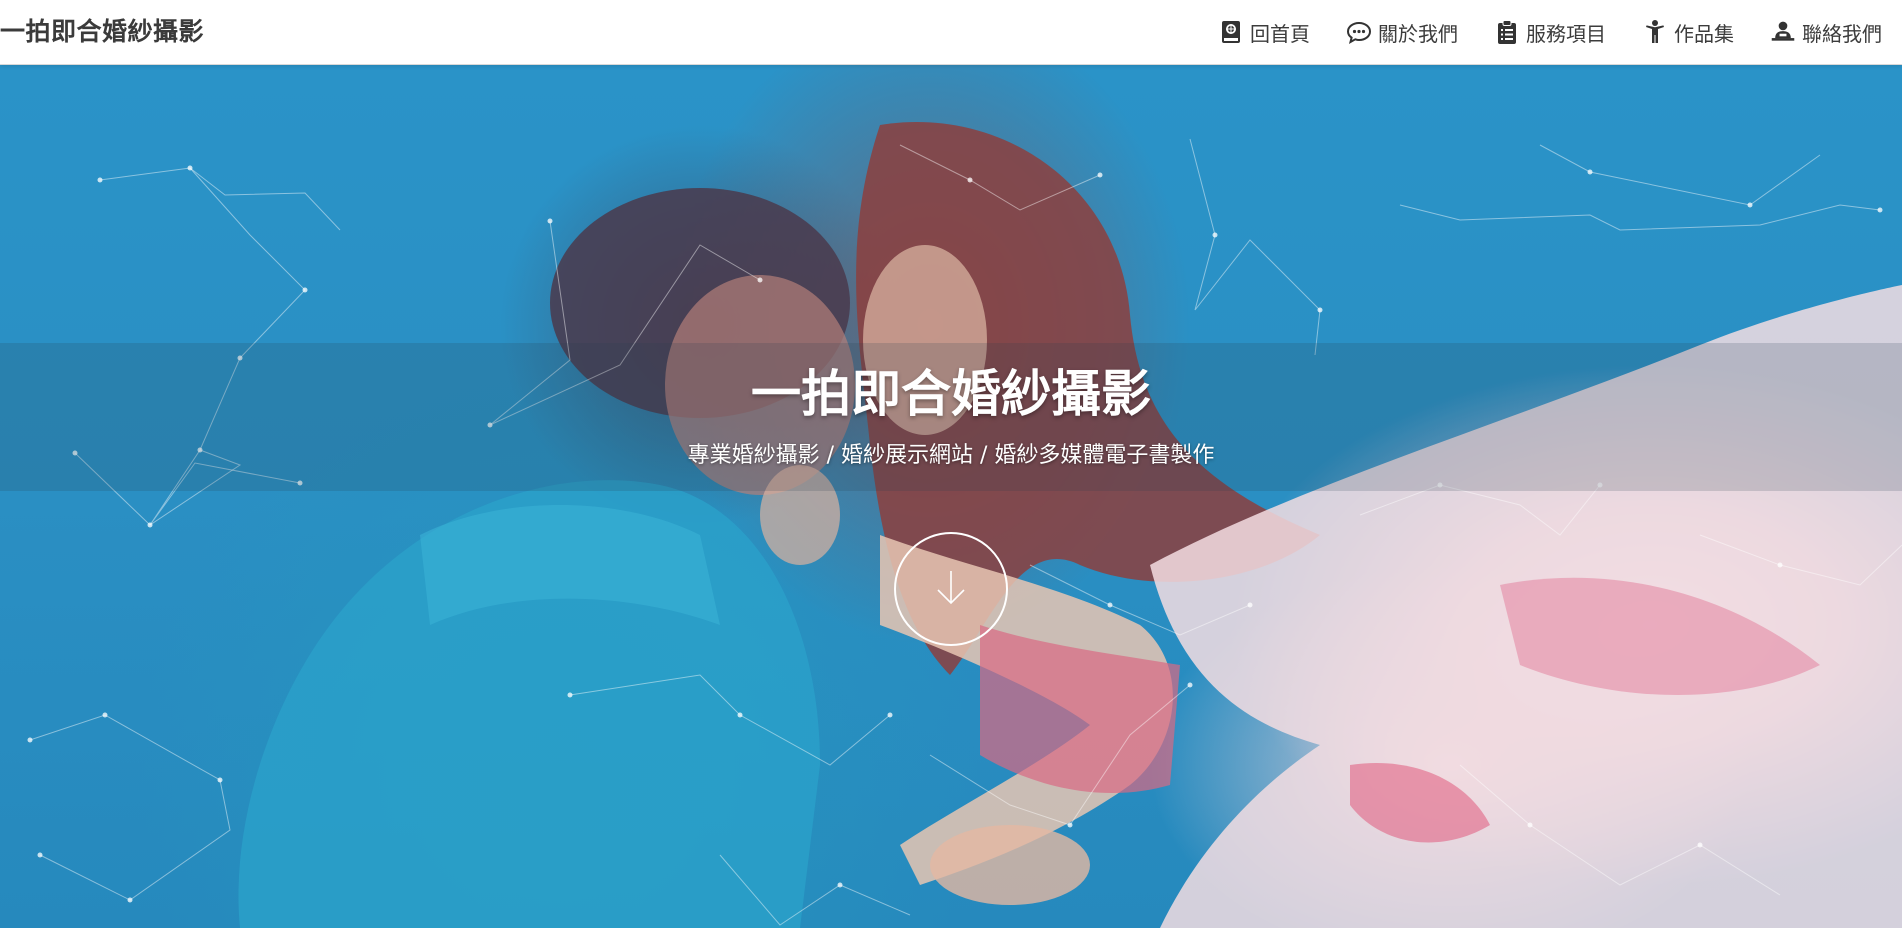 This screenshot has width=1902, height=928. I want to click on main-nav: 回首頁 關於我們 服務項目 作品集 聯絡我們, so click(1550, 32).